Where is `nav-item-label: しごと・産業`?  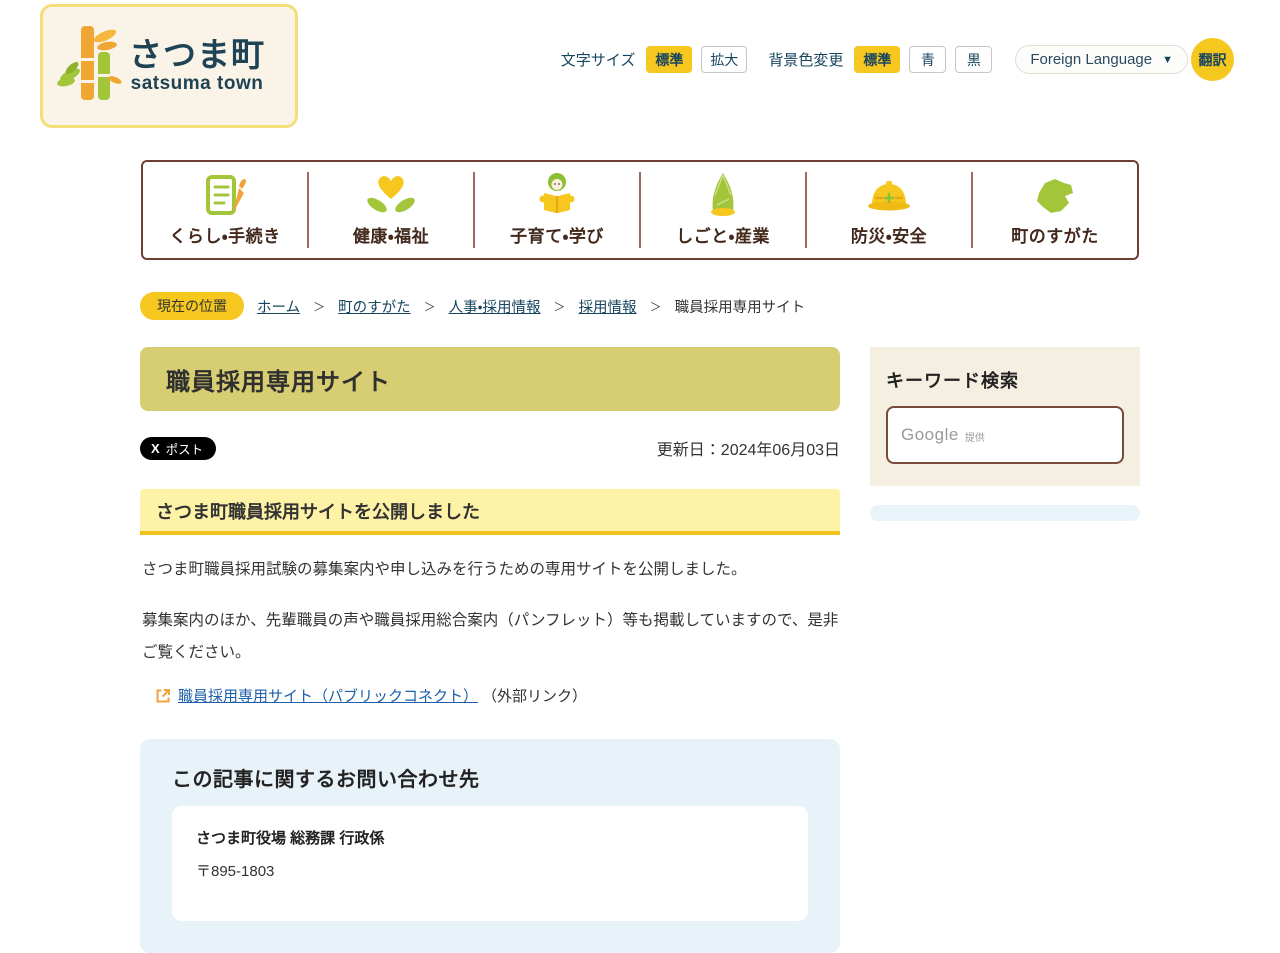
nav-item-label: しごと・産業 is located at coordinates (723, 236).